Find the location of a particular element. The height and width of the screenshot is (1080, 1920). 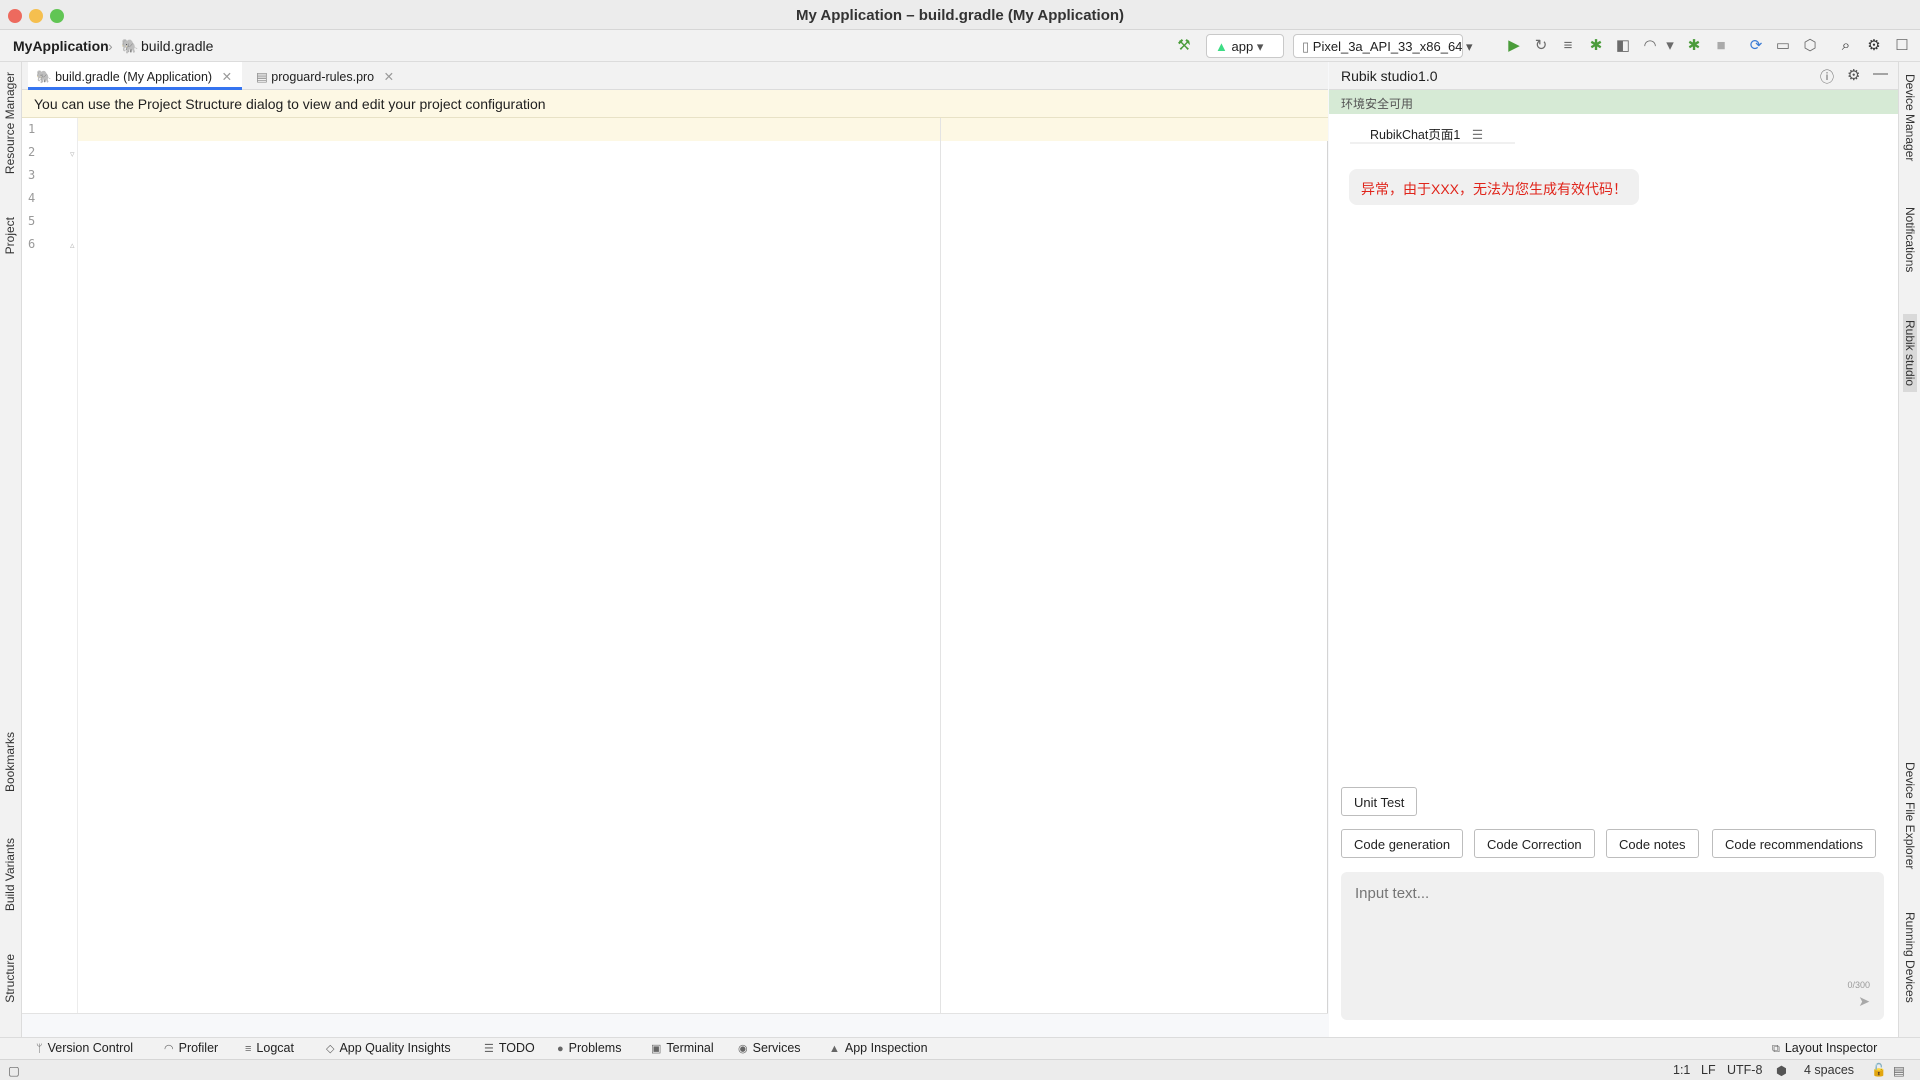

gauge-icon: ◠ is located at coordinates (169, 1049).